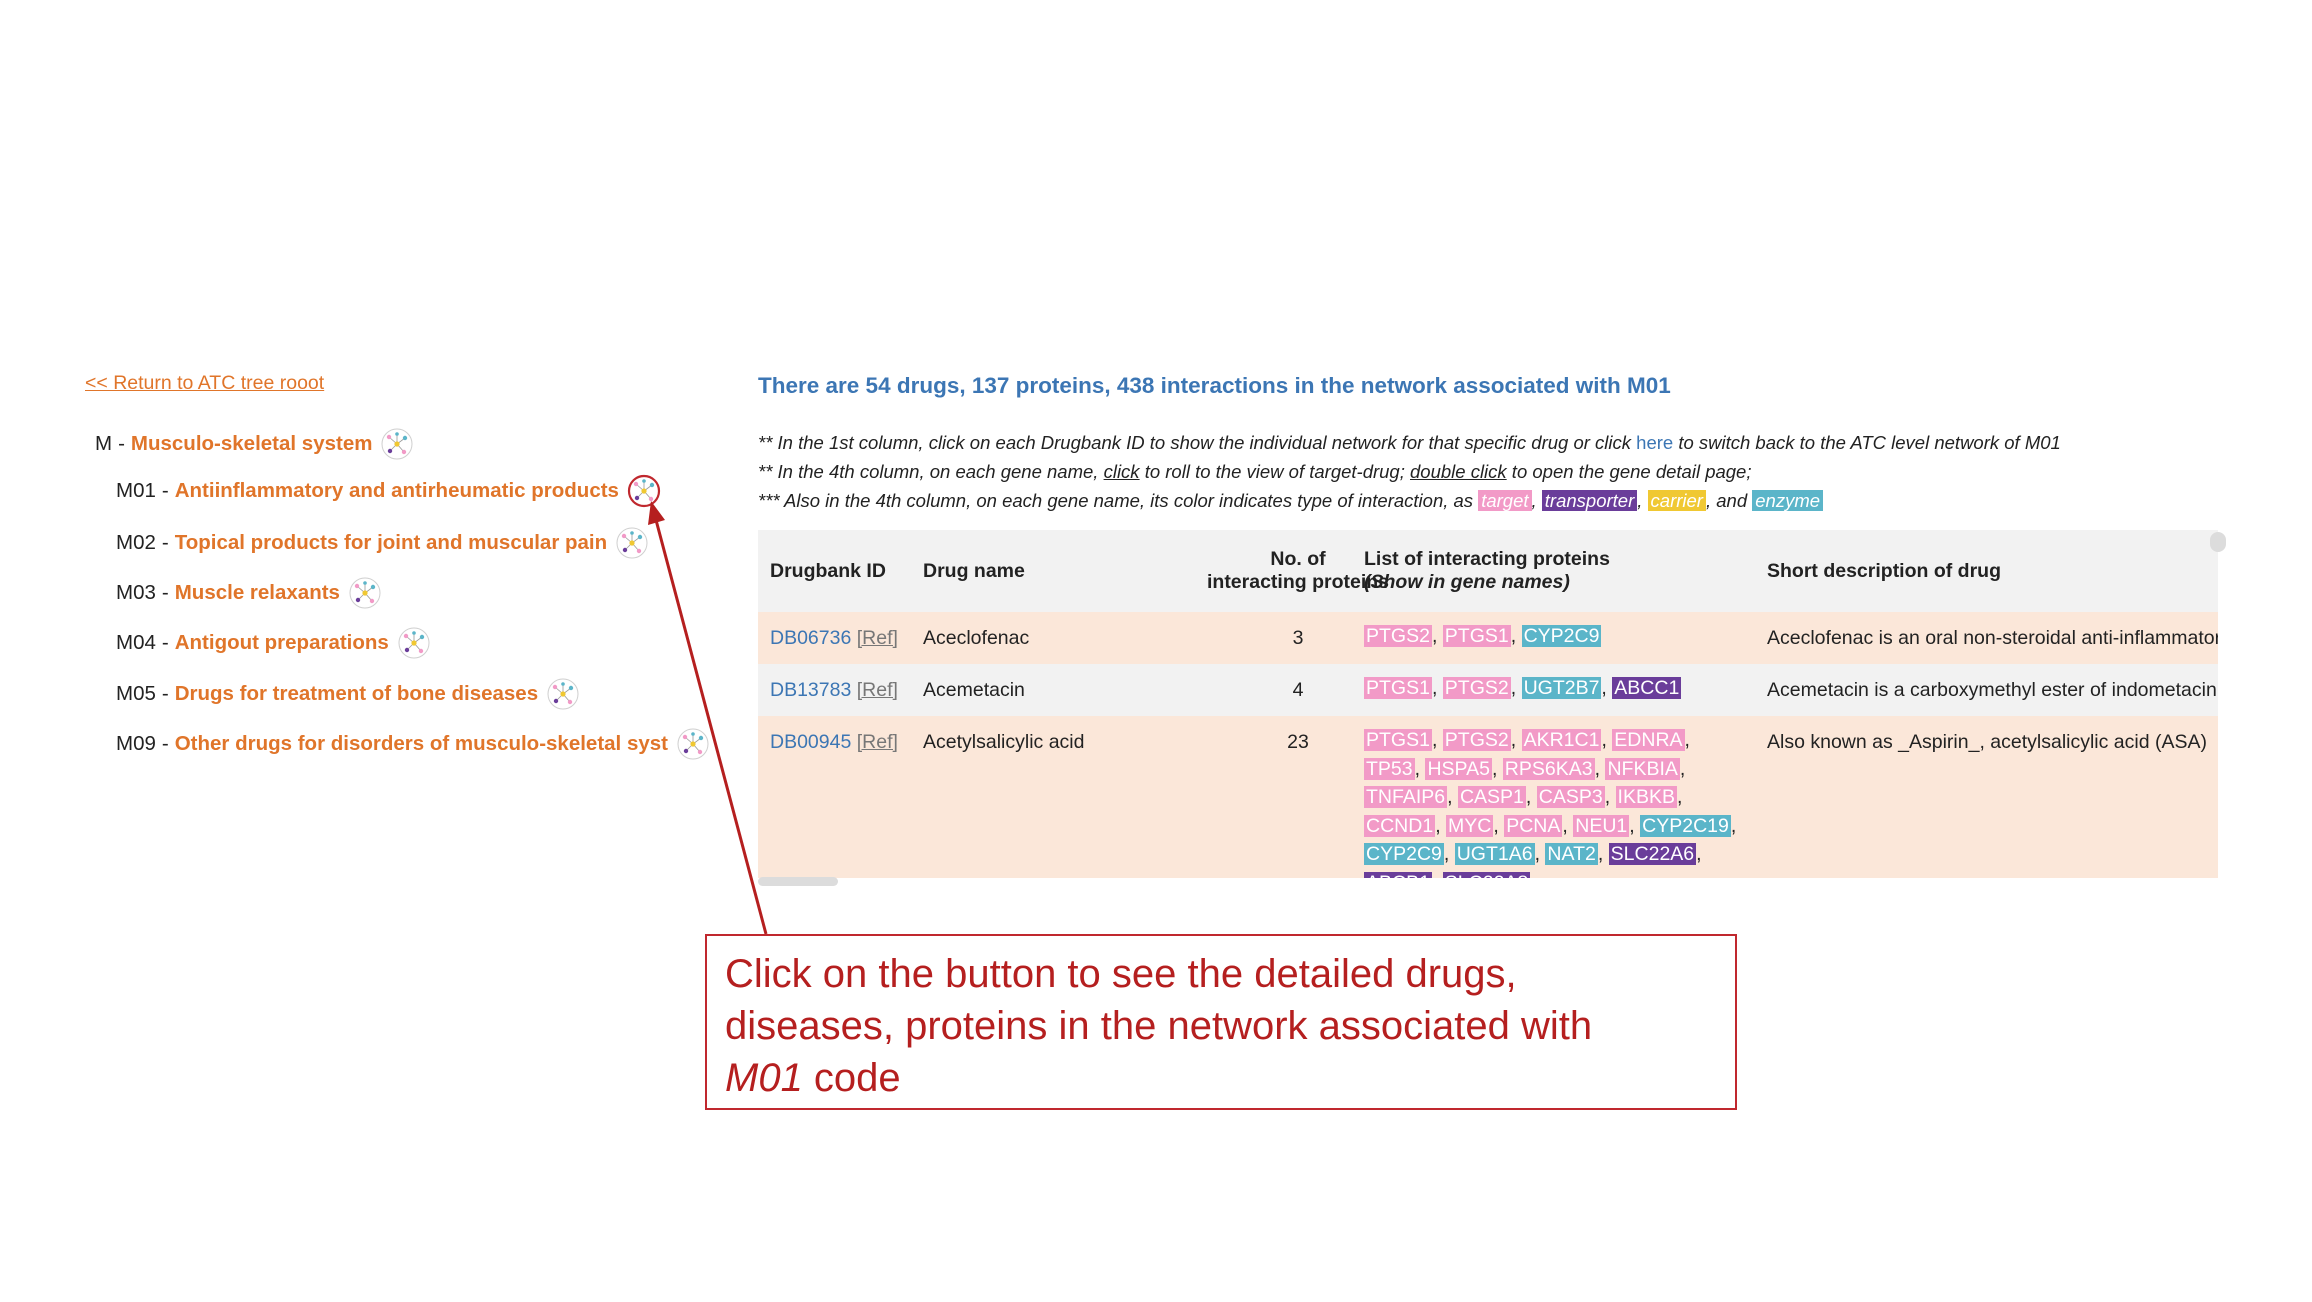 The image size is (2312, 1302). I want to click on gene-list: PTGS1, PTGS2, UGT2B7, ABCC1, so click(1523, 688).